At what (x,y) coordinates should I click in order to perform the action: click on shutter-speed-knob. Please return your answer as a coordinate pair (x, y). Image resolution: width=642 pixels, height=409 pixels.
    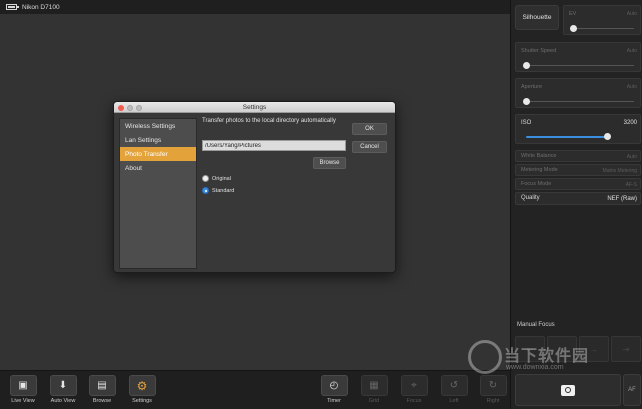
    Looking at the image, I should click on (526, 65).